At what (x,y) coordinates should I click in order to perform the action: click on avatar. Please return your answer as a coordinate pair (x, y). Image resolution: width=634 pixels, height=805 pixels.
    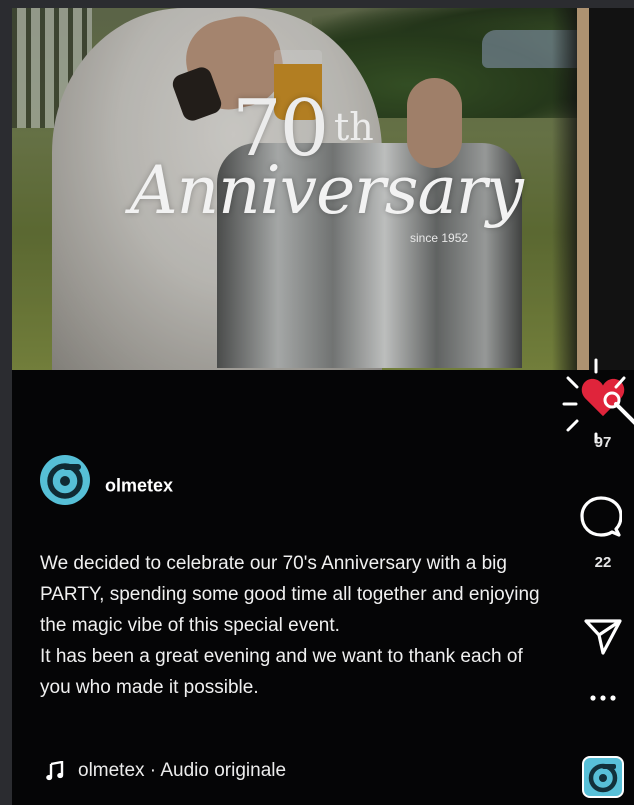
    Looking at the image, I should click on (65, 480).